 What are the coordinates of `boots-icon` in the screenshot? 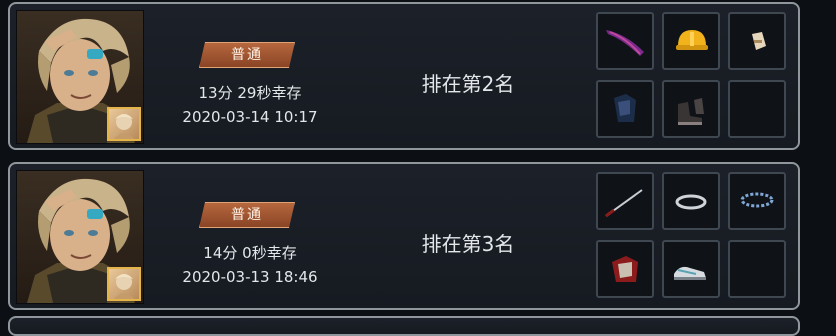 It's located at (691, 111).